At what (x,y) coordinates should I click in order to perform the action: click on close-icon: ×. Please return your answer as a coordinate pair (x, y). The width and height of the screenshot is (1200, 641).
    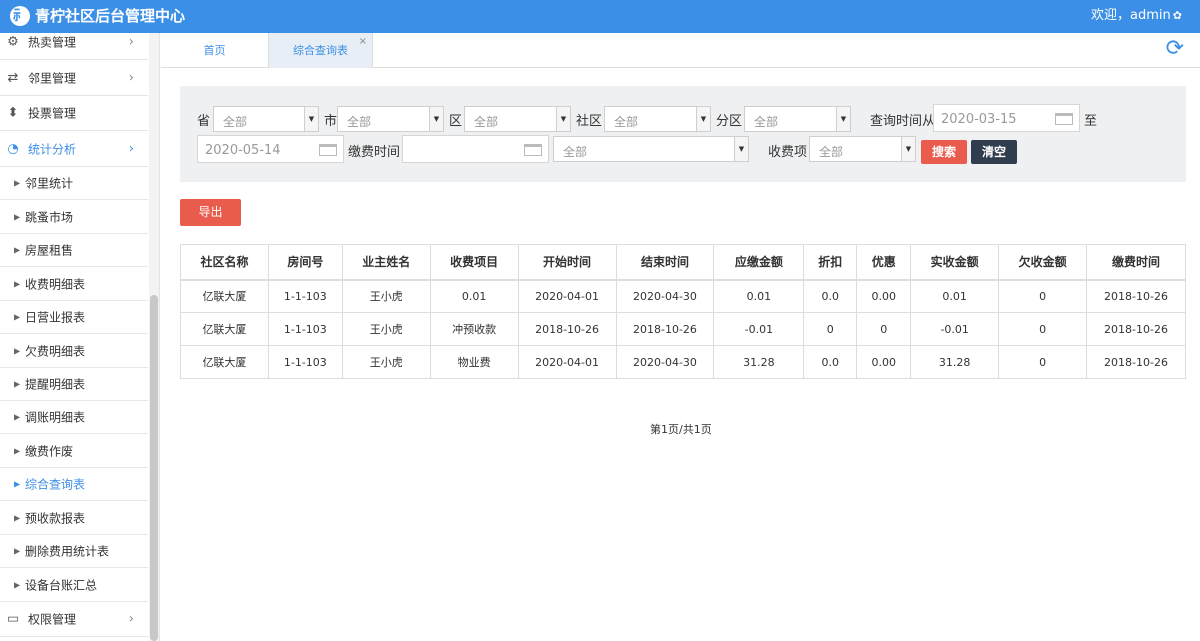
    Looking at the image, I should click on (363, 42).